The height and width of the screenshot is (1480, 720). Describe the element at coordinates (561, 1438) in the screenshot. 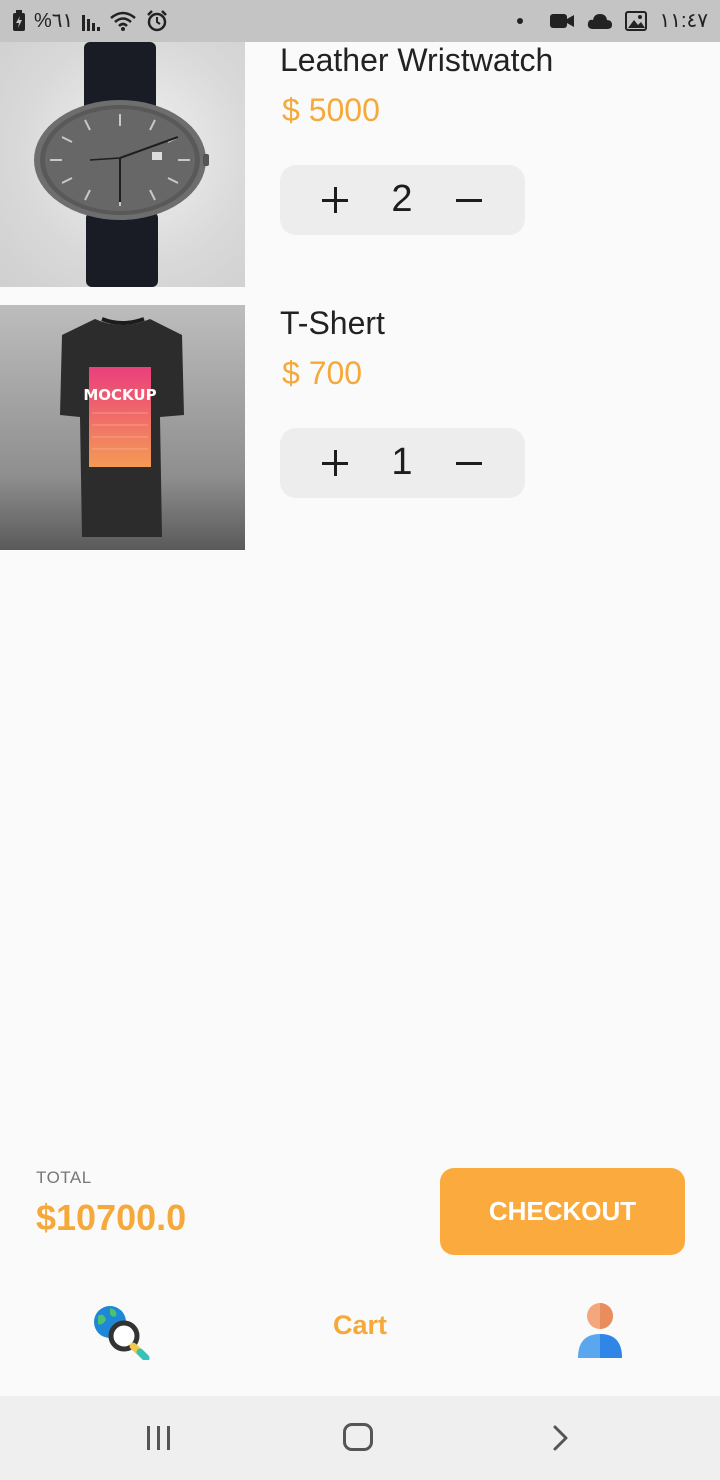

I see `back-icon` at that location.